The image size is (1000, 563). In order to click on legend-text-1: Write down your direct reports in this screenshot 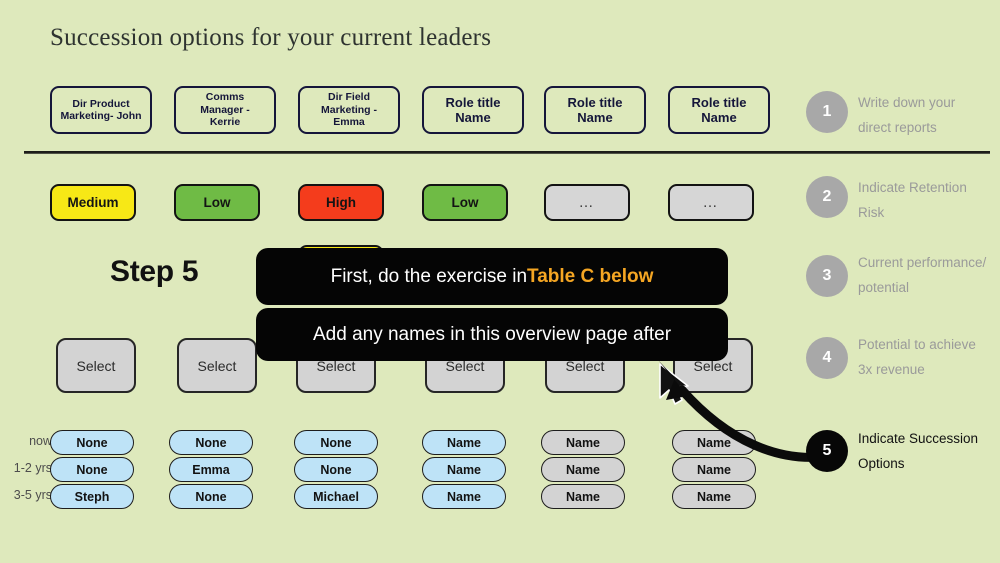, I will do `click(929, 115)`.